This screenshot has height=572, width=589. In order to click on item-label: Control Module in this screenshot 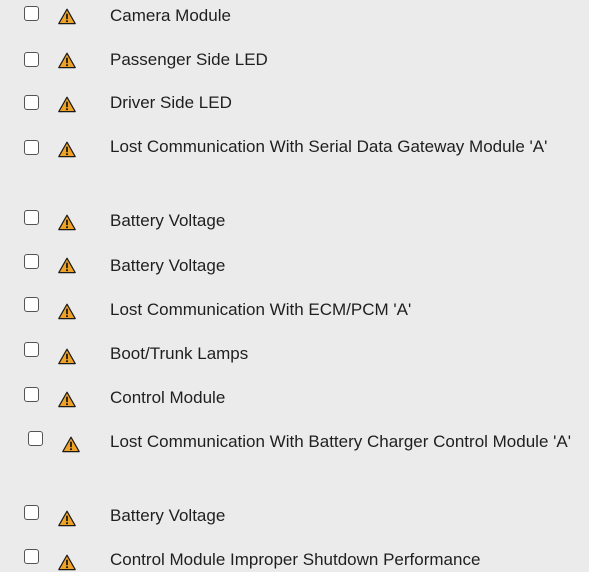, I will do `click(168, 397)`.